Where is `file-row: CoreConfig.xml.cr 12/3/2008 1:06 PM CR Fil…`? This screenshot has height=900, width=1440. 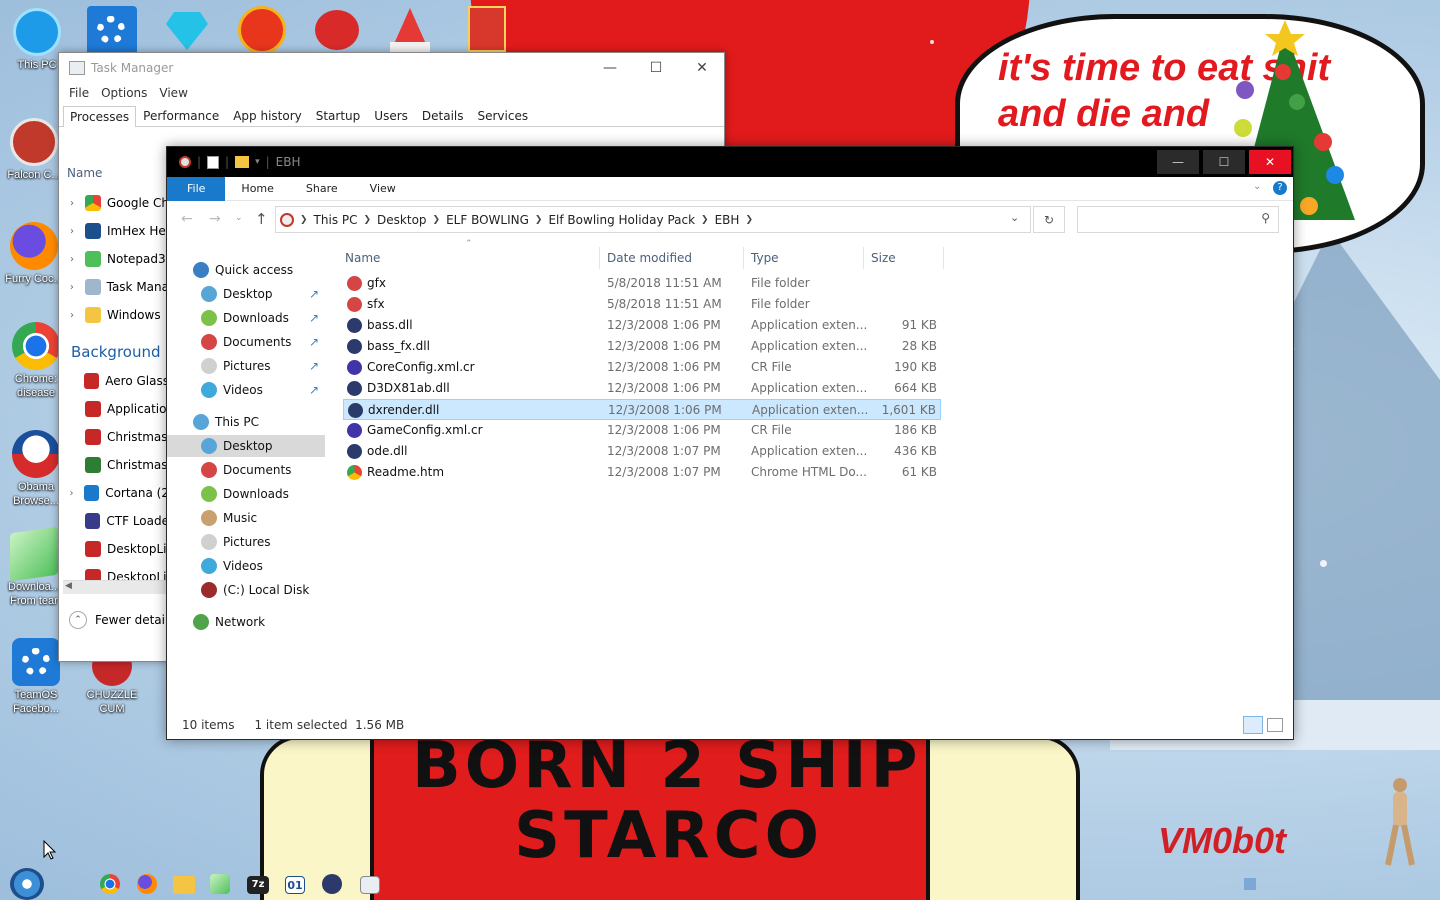 file-row: CoreConfig.xml.cr 12/3/2008 1:06 PM CR Fil… is located at coordinates (642, 367).